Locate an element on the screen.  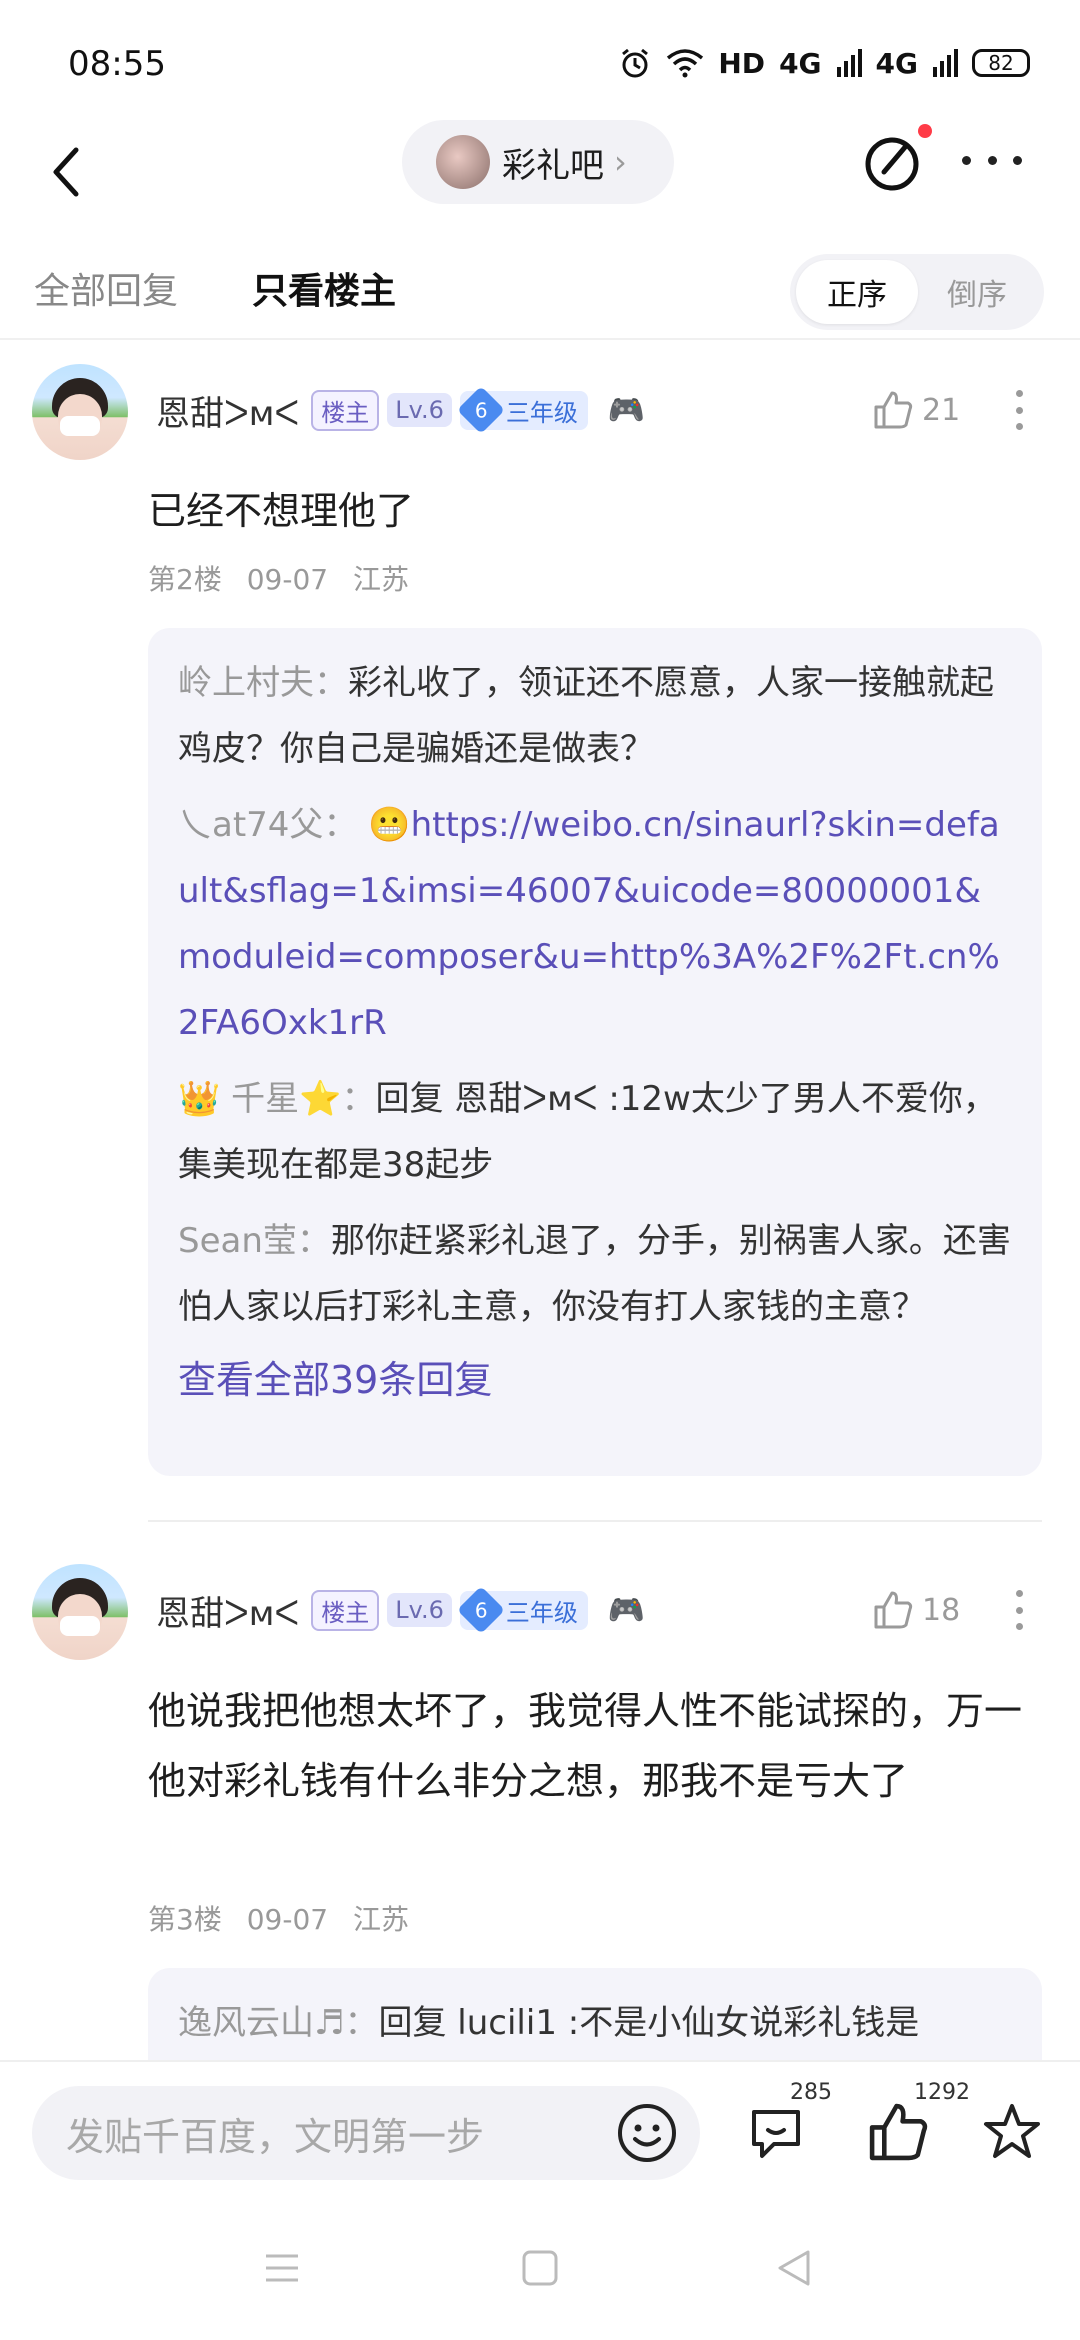
emoji-icon is located at coordinates (647, 2133).